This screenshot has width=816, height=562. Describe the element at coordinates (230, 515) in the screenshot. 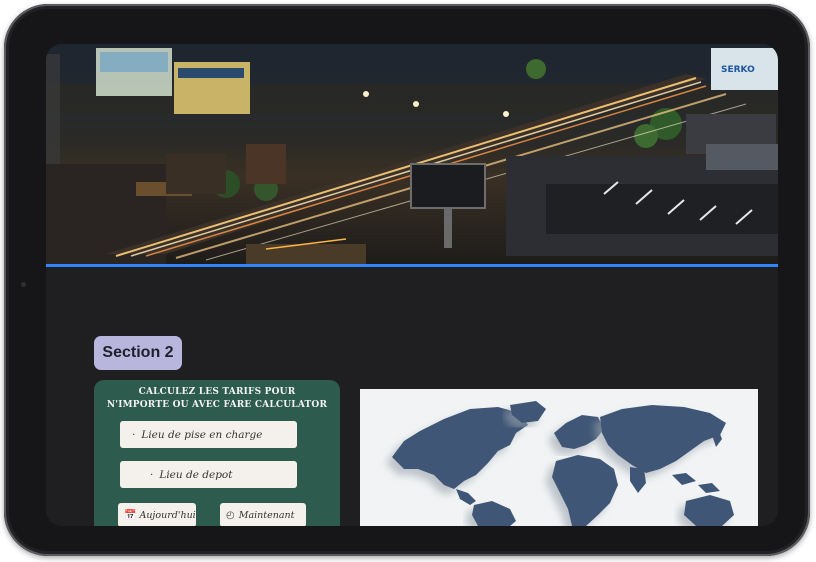

I see `clock-icon: ◴` at that location.